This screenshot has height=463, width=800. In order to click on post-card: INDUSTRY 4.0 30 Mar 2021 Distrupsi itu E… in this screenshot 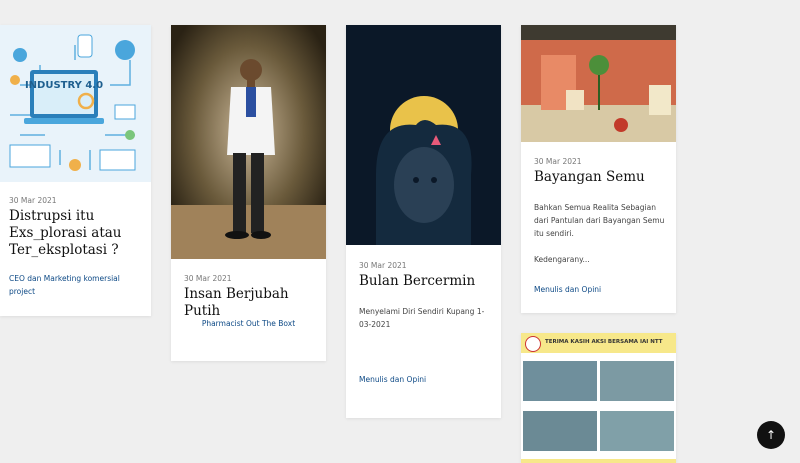, I will do `click(75, 170)`.